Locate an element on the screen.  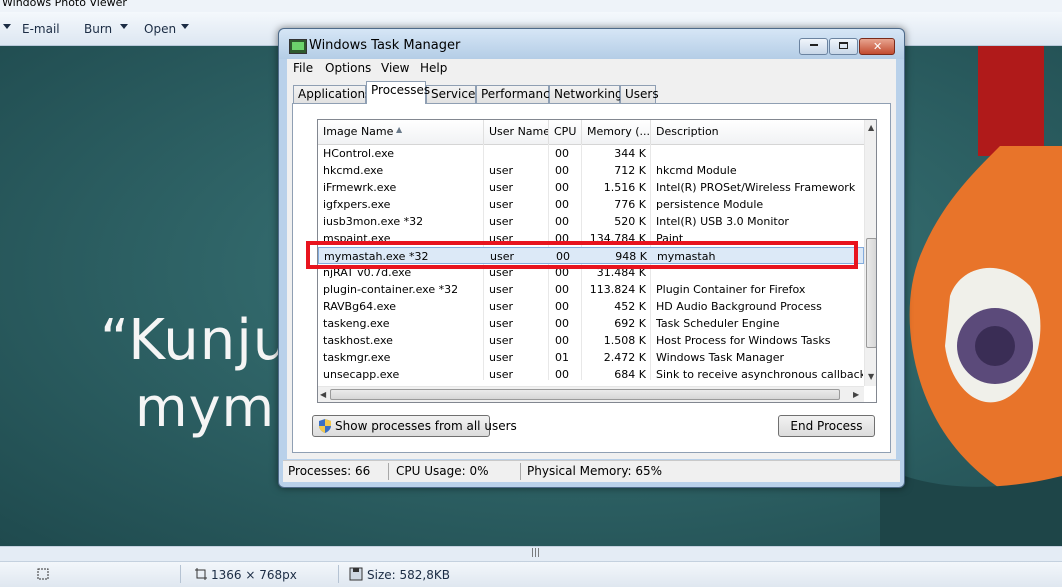
tab-users: Users is located at coordinates (639, 94).